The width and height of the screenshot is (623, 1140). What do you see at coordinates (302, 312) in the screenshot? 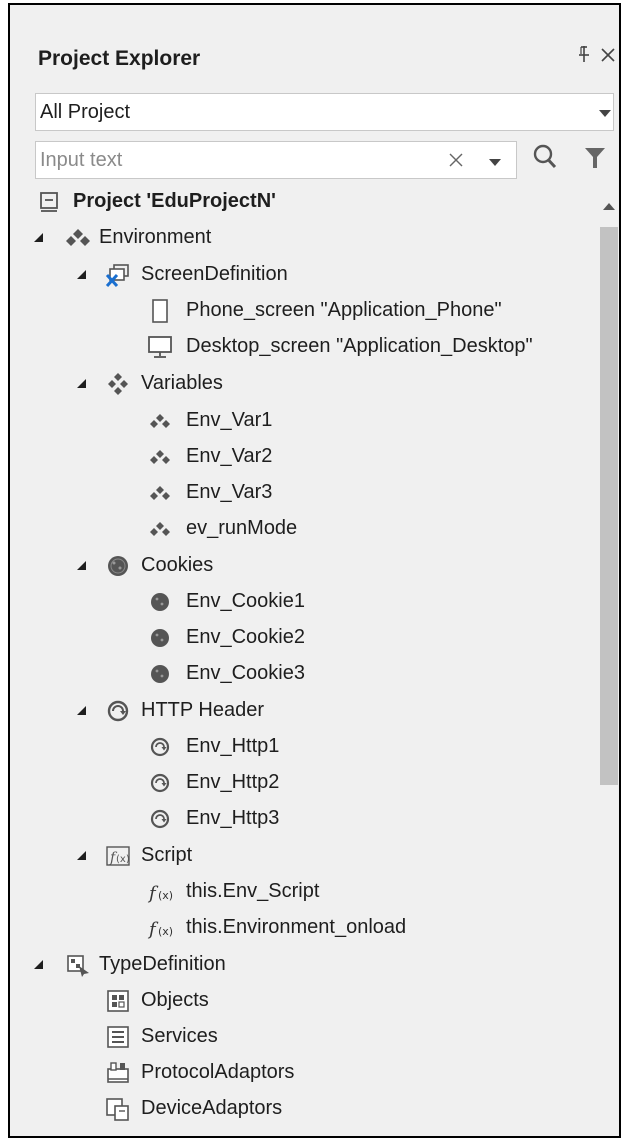
I see `tree-item-phone-screen: Phone_screen "Application_Phone"` at bounding box center [302, 312].